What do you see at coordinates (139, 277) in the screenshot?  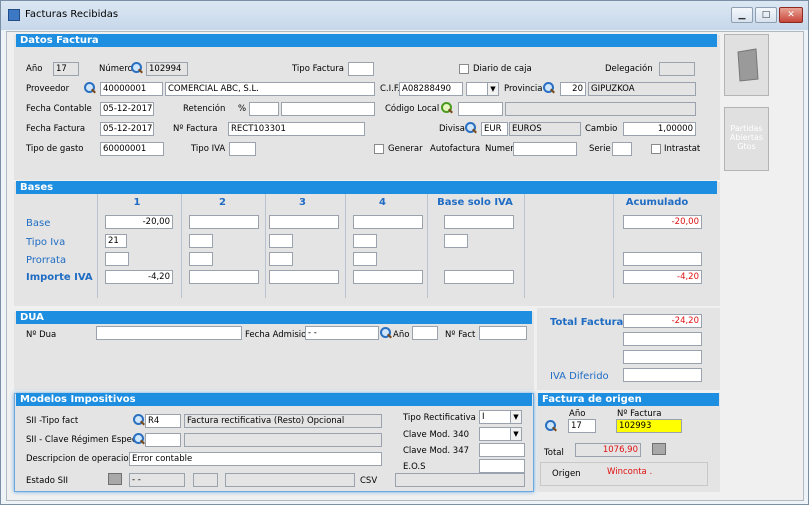 I see `importe-1-field: -4,20` at bounding box center [139, 277].